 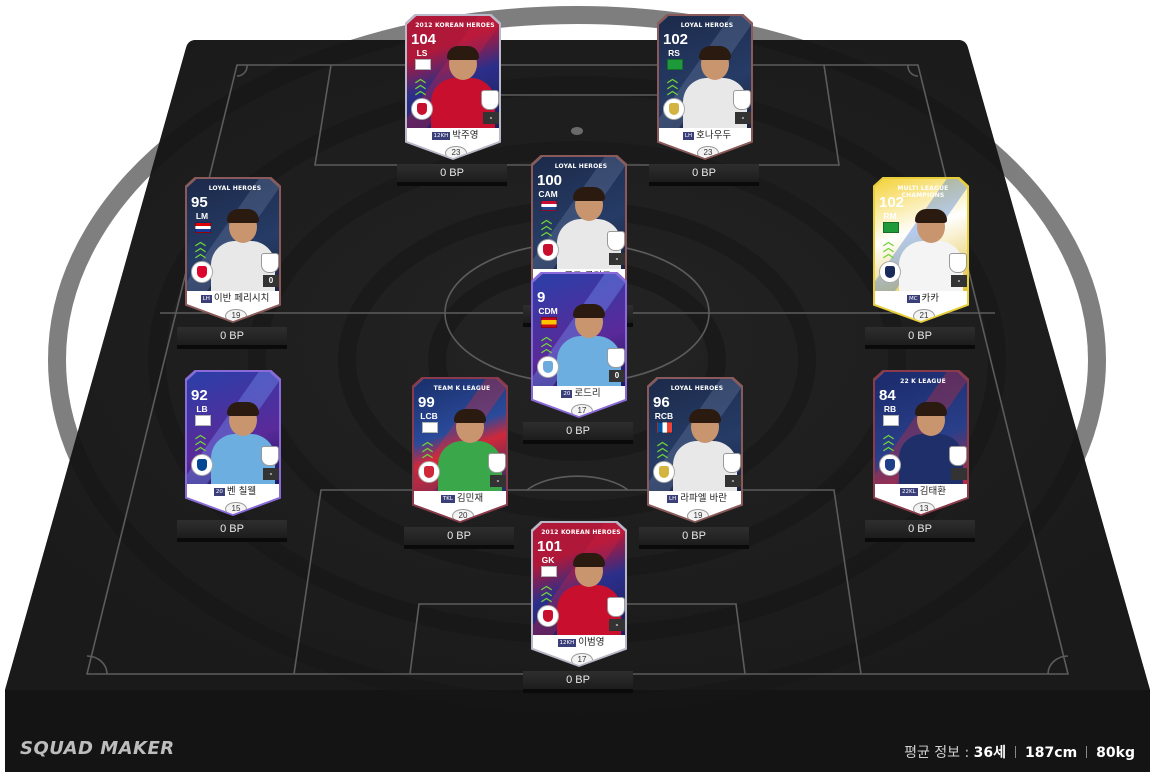 I want to click on player-card-rb: 22 K LEAGUE 84 RB ︿ ︿ ︿ 22KL 김태환 13 0 BP, so click(x=920, y=456).